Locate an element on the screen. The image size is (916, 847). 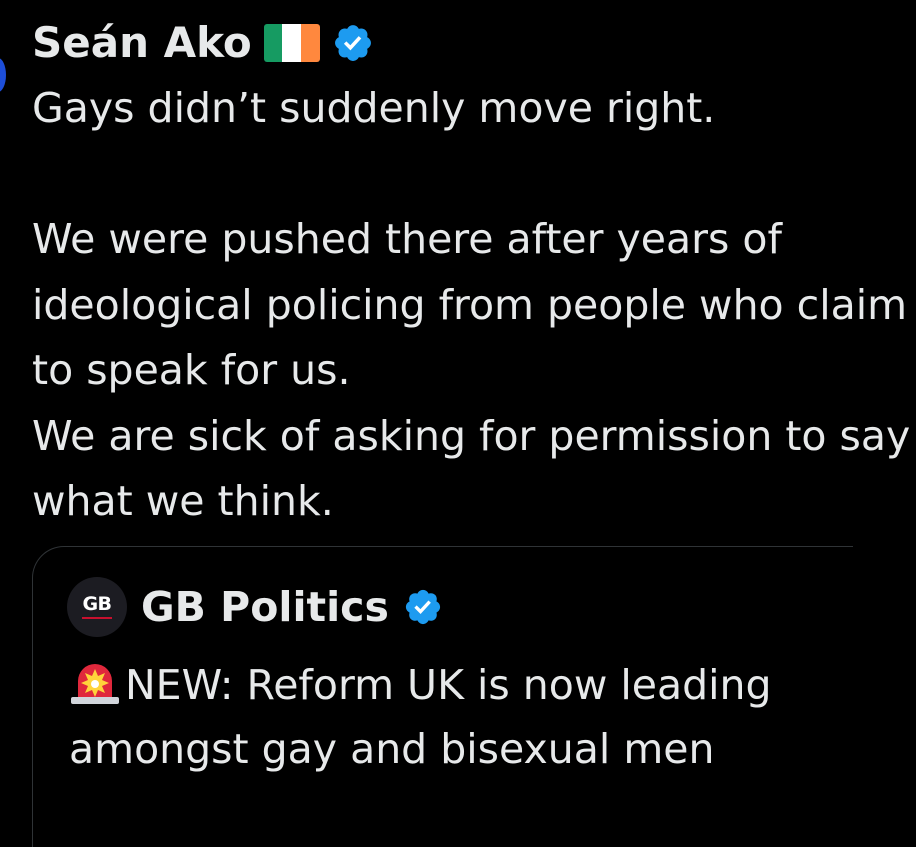
ireland-flag-icon is located at coordinates (291, 43).